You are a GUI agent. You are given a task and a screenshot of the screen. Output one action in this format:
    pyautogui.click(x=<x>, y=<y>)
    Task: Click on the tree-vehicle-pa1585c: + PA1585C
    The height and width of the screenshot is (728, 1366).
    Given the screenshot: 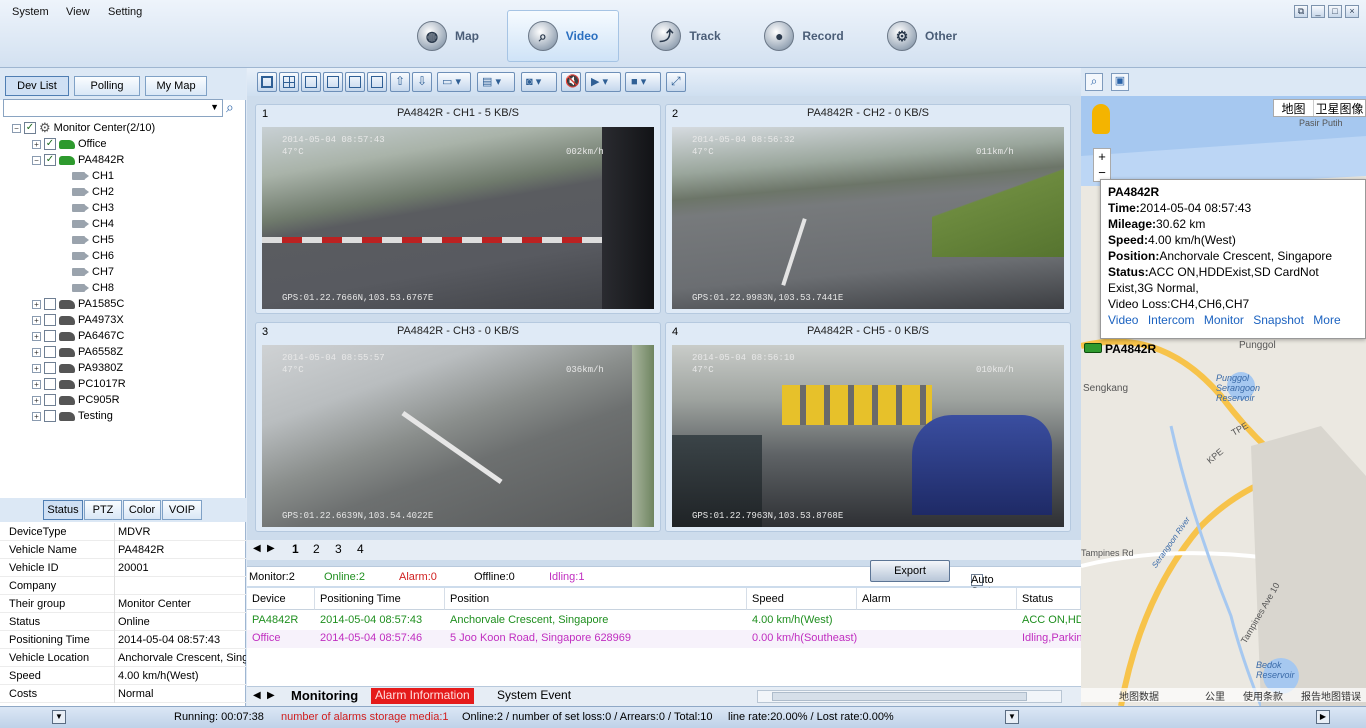 What is the action you would take?
    pyautogui.click(x=78, y=304)
    